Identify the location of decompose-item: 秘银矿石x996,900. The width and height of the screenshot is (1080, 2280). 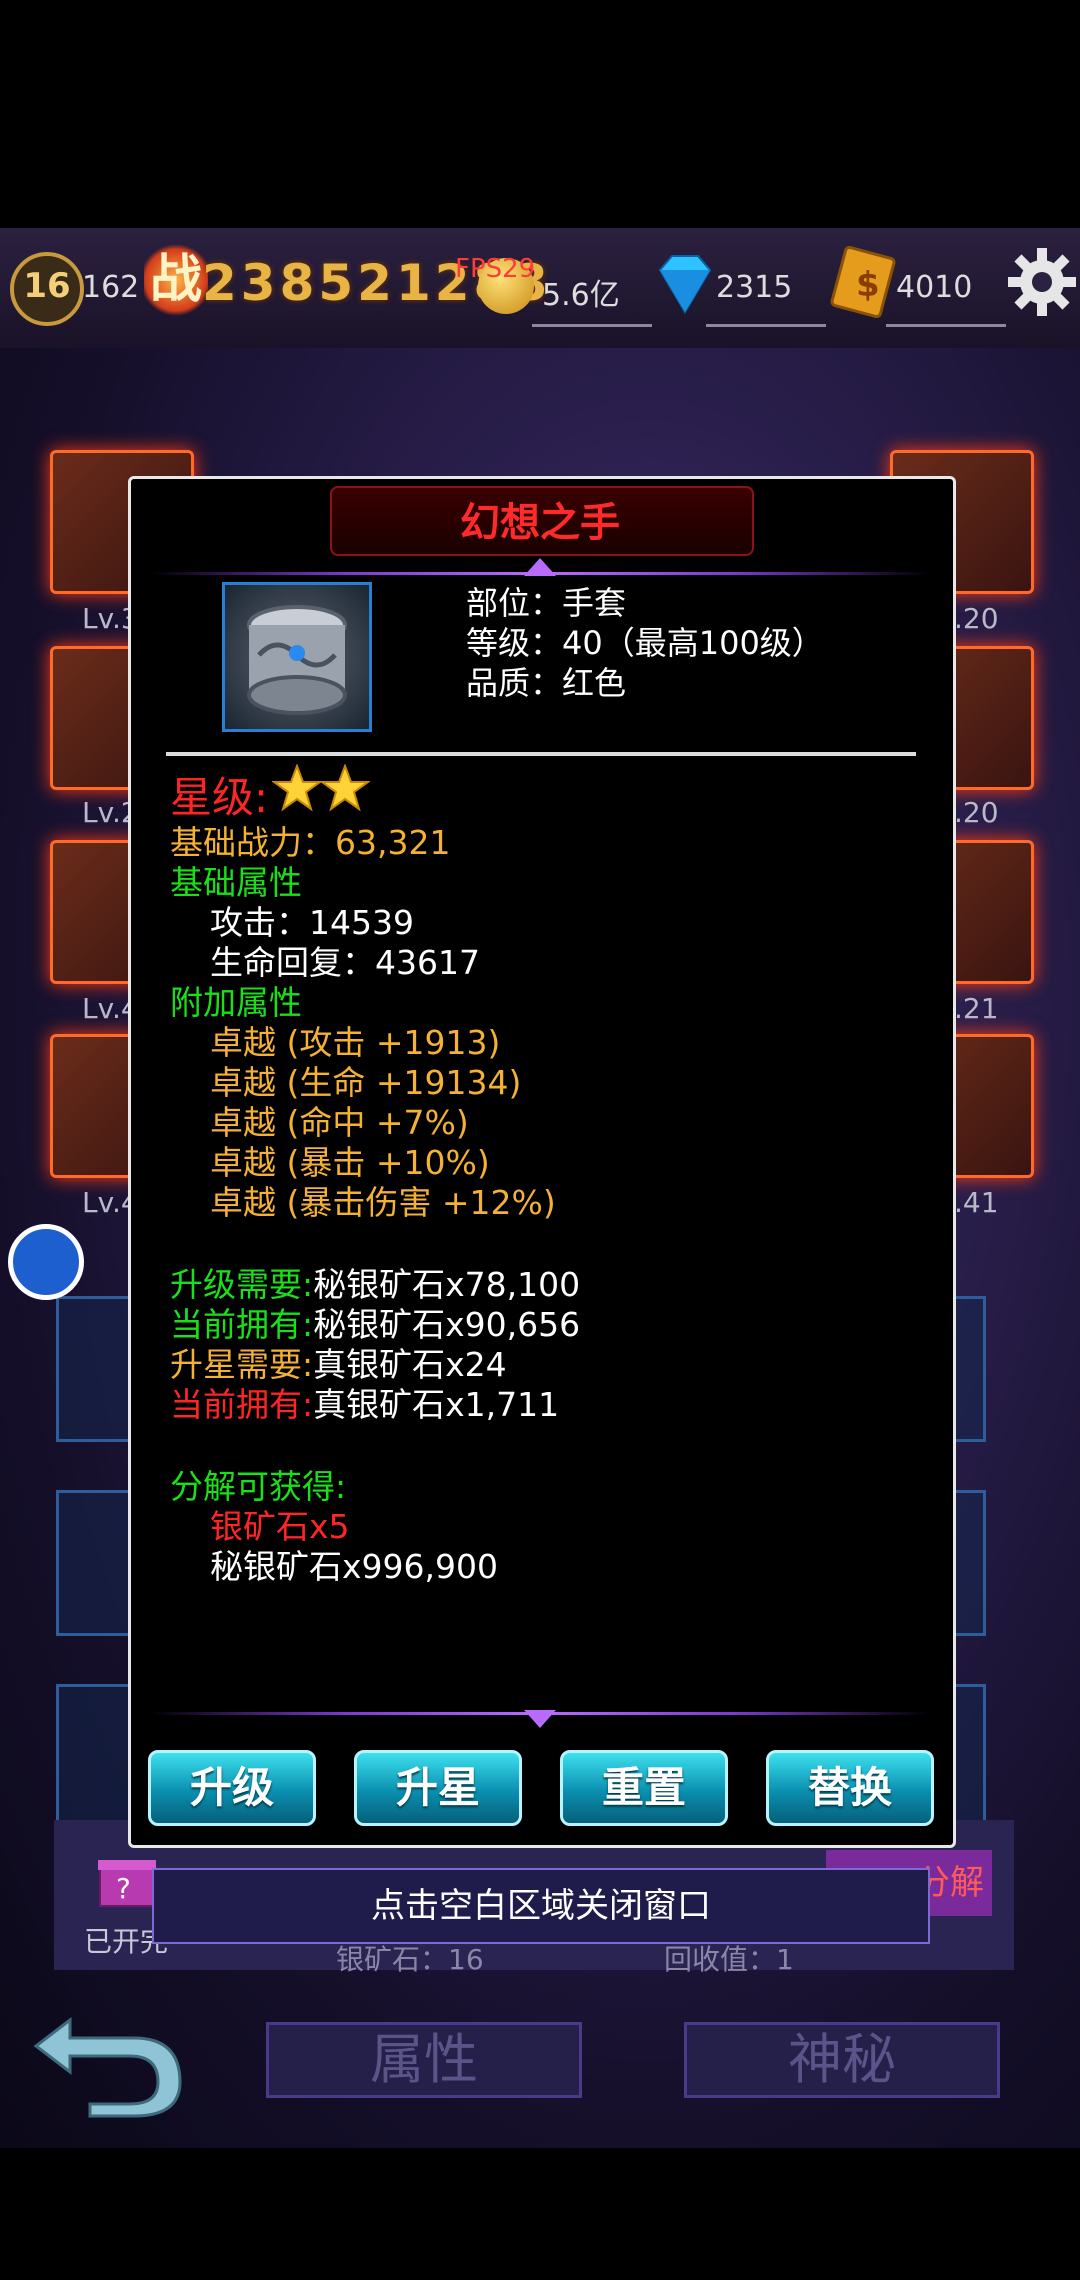
(354, 1566).